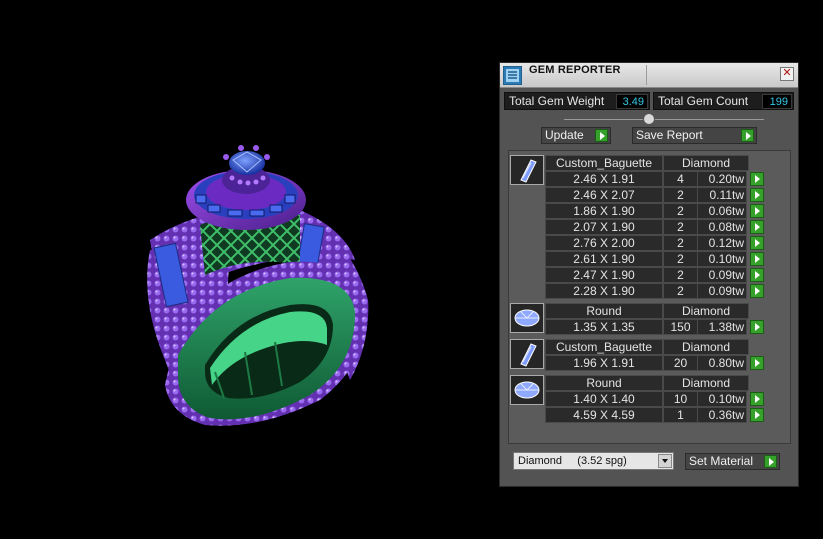 This screenshot has width=823, height=539. What do you see at coordinates (604, 415) in the screenshot?
I see `gem-size-cell: 4.59 X 4.59` at bounding box center [604, 415].